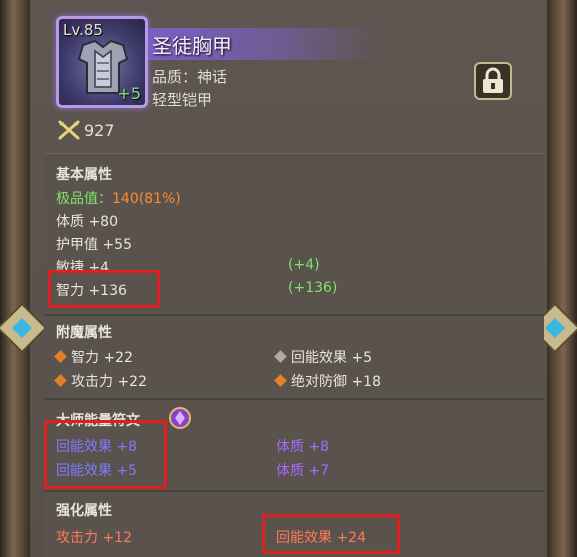 The width and height of the screenshot is (577, 557). Describe the element at coordinates (304, 265) in the screenshot. I see `stat-bonus: (+4)` at that location.